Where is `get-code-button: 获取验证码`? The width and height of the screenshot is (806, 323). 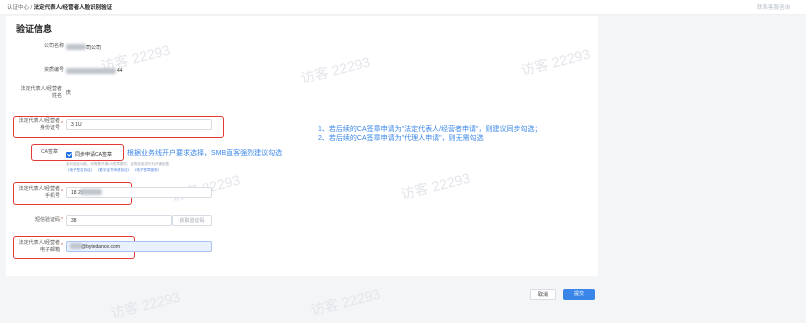 get-code-button: 获取验证码 is located at coordinates (192, 220).